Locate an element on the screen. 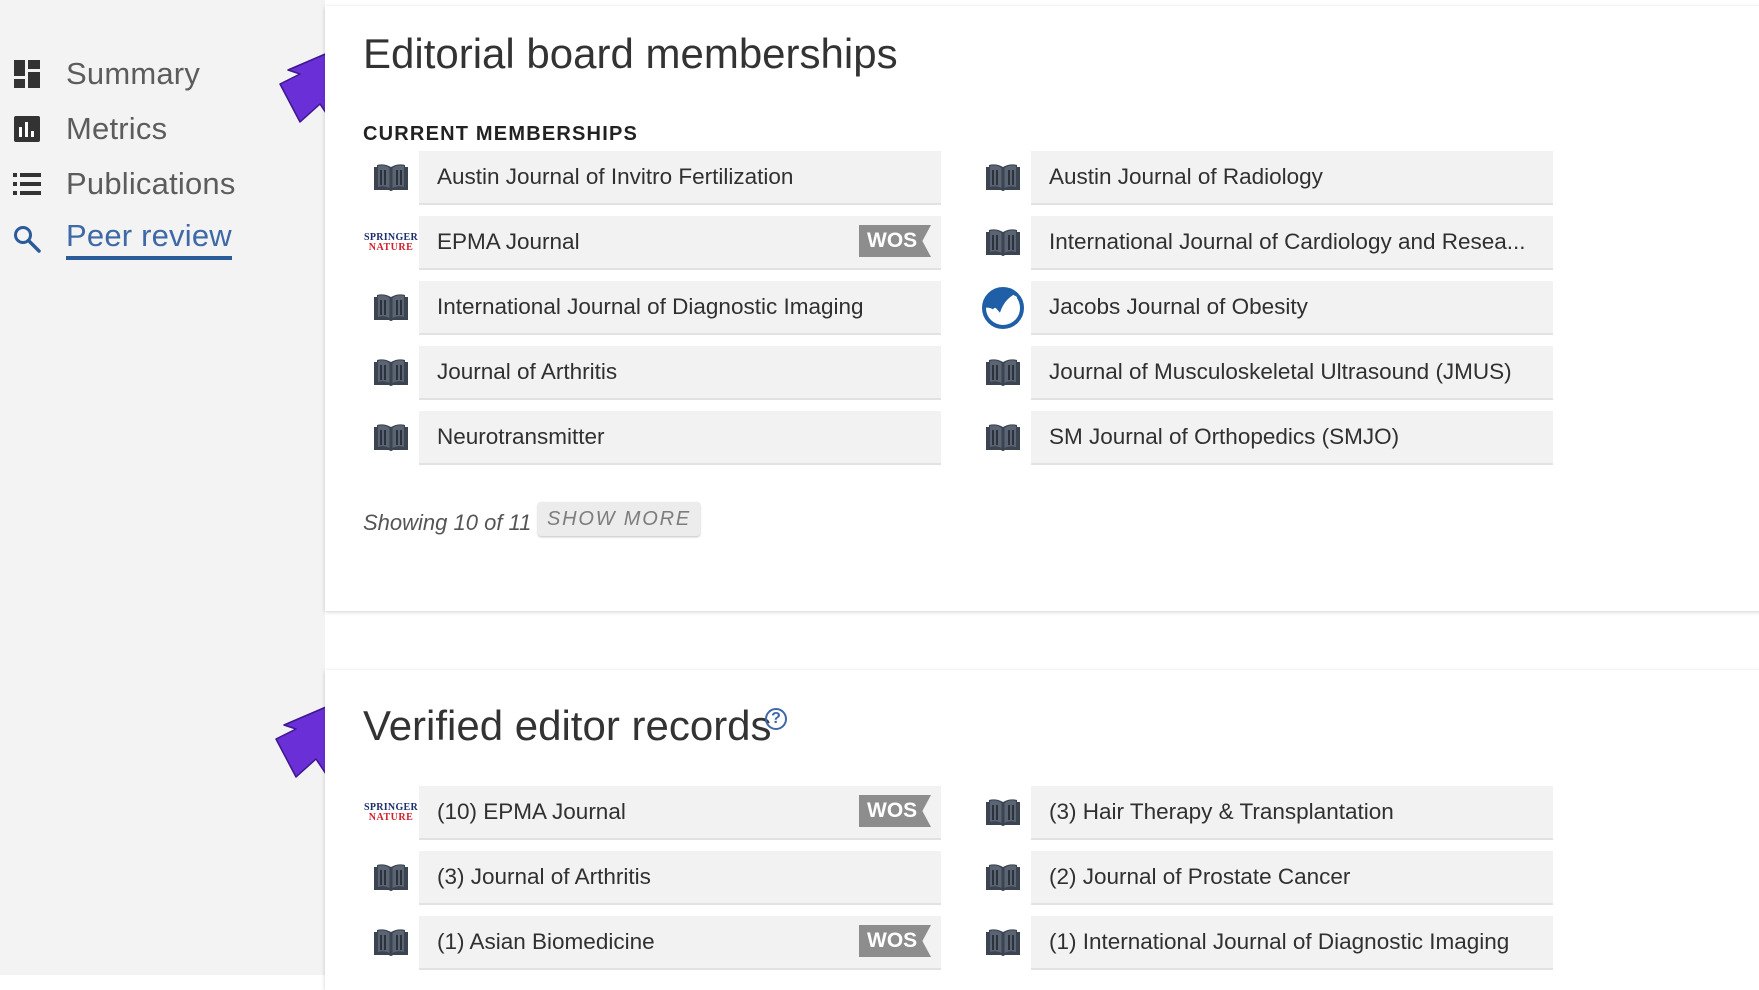 The width and height of the screenshot is (1759, 990). journal-tile: Jacobs Journal of Obesity is located at coordinates (1264, 308).